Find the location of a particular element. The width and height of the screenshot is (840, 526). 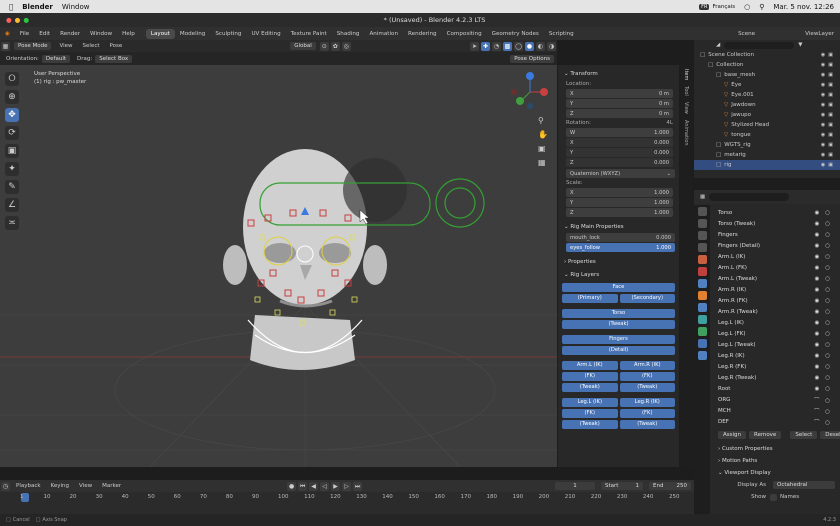

filter-icon: ◢ is located at coordinates (718, 45).